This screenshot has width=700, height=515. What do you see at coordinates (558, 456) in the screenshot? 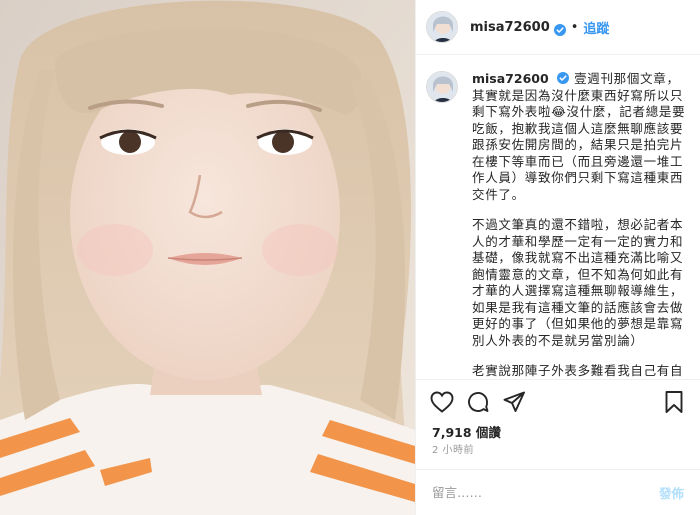
I see `post-timestamp: 2 小時前` at bounding box center [558, 456].